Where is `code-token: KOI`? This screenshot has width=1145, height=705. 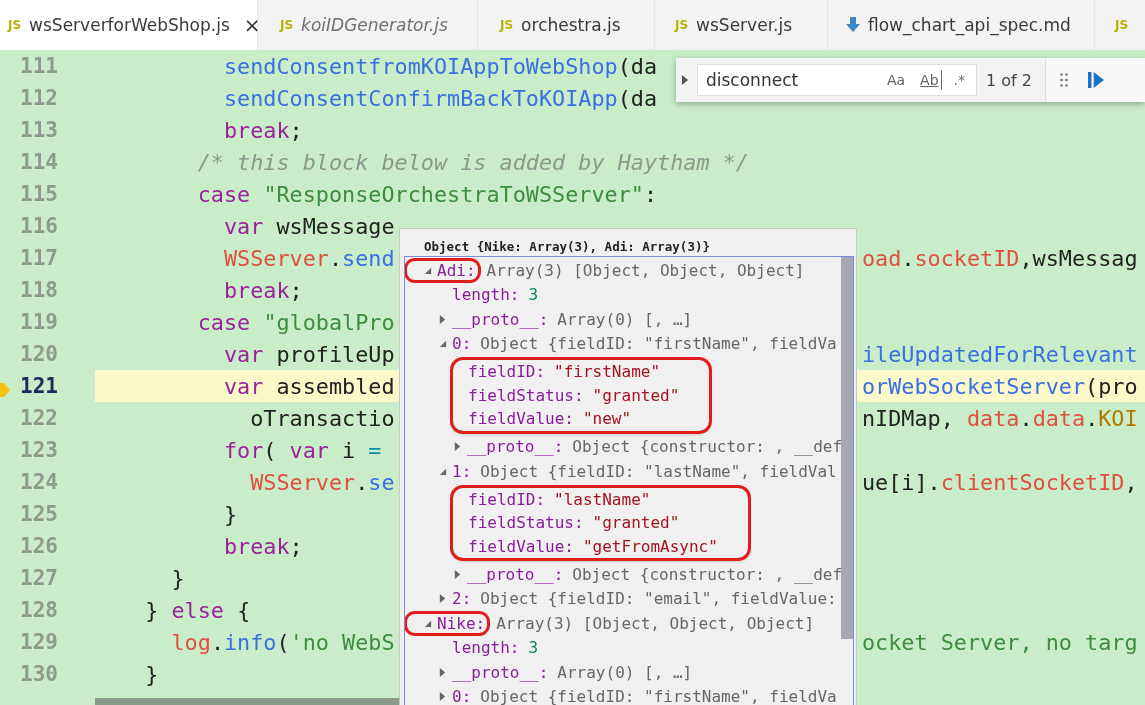
code-token: KOI is located at coordinates (1118, 418).